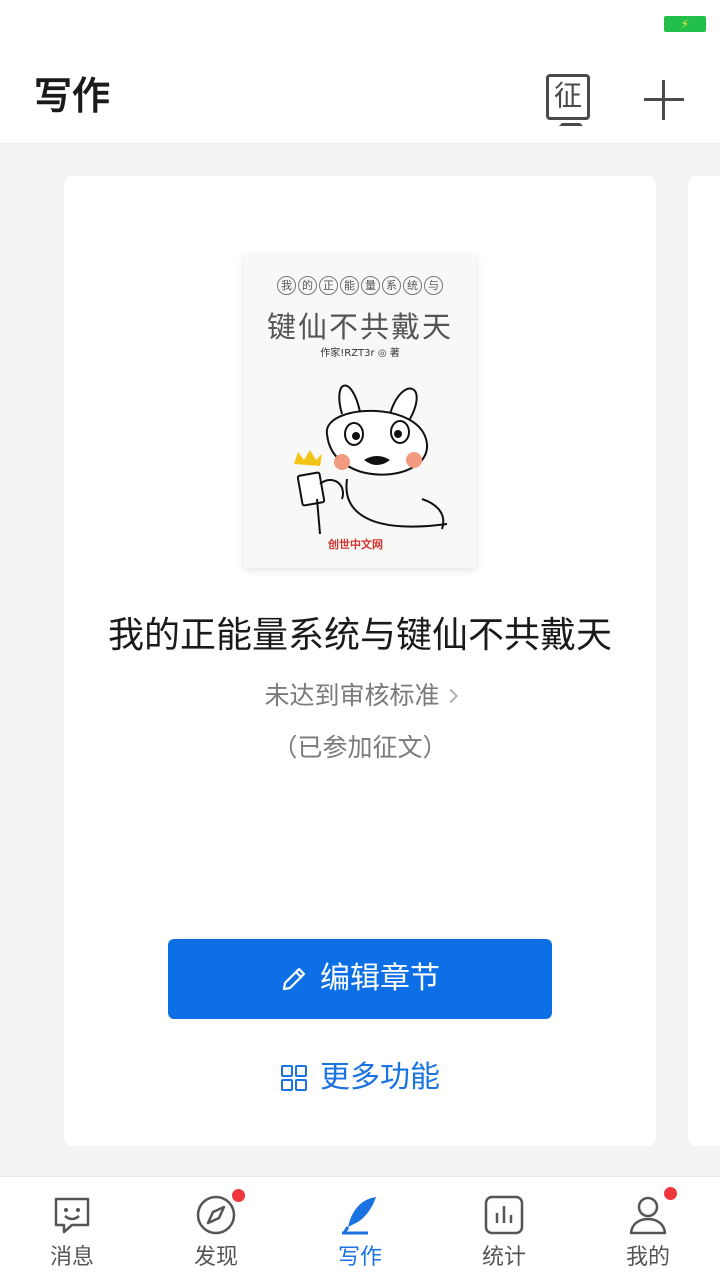 The height and width of the screenshot is (1280, 720). I want to click on tab-statistics: 统计, so click(504, 1228).